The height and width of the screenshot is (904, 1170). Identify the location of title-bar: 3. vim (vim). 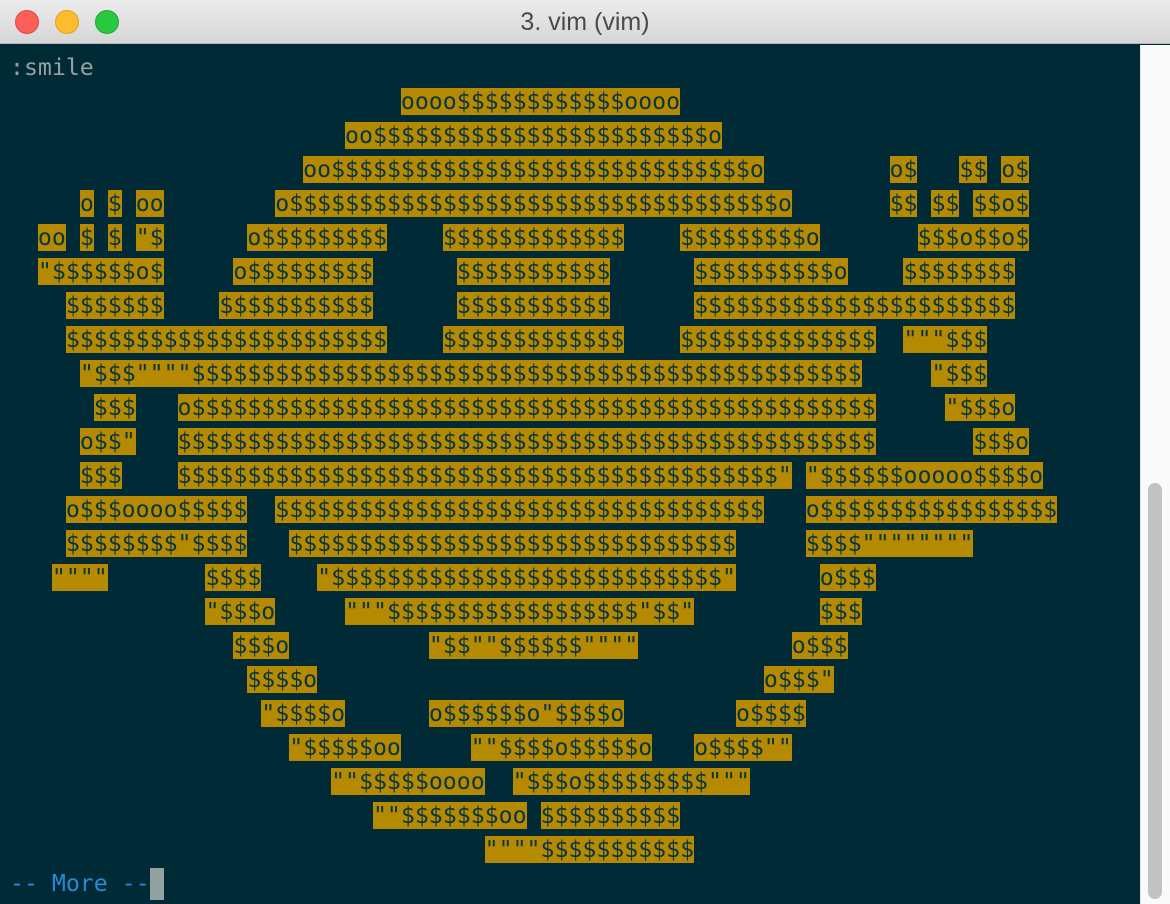
(585, 22).